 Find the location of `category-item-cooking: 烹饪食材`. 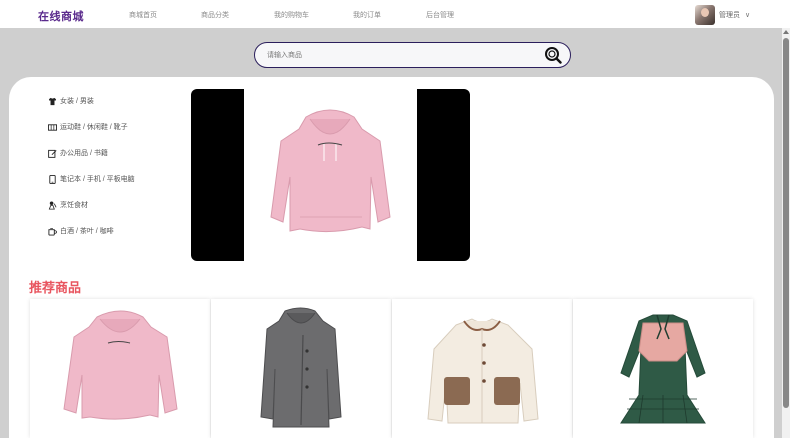

category-item-cooking: 烹饪食材 is located at coordinates (68, 205).